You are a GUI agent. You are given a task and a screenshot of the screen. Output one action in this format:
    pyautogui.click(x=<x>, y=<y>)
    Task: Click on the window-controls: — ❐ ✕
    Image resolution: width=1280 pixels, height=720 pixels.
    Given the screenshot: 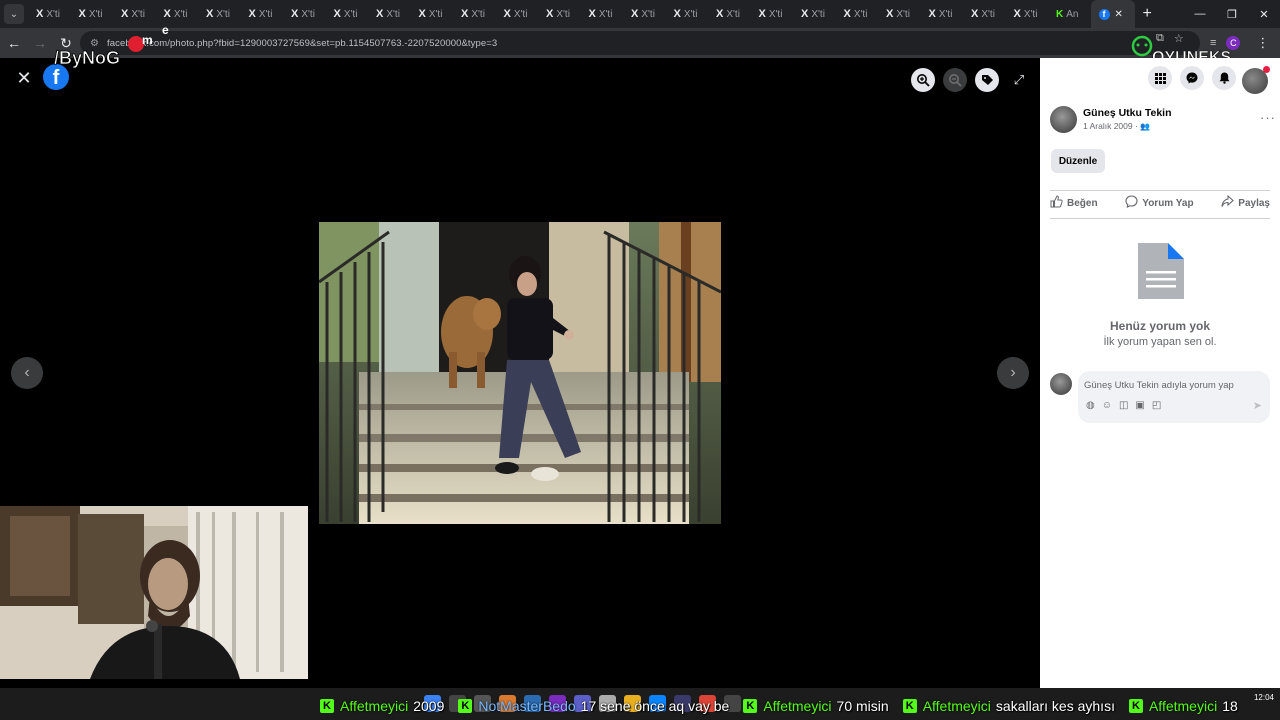 What is the action you would take?
    pyautogui.click(x=1232, y=14)
    